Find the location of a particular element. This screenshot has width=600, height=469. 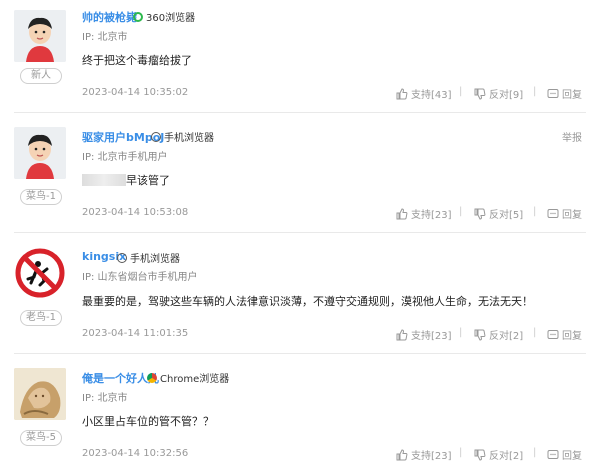

user-level-badge: 老鸟-1 is located at coordinates (41, 318).